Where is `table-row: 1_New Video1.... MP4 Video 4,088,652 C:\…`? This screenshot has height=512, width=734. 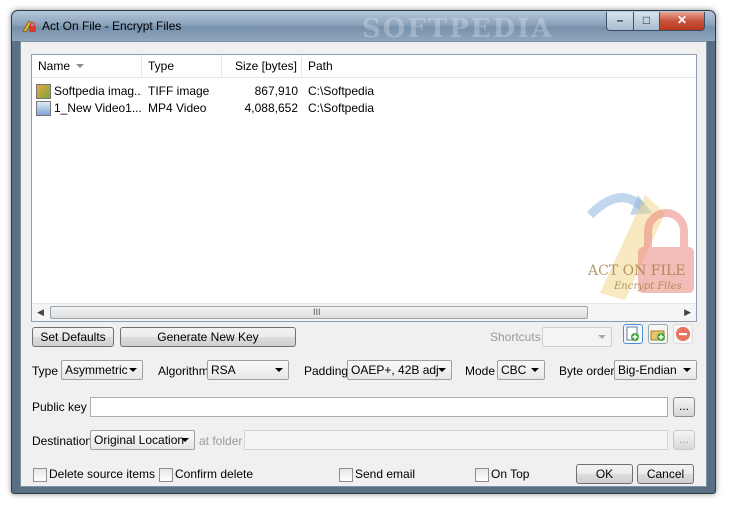
table-row: 1_New Video1.... MP4 Video 4,088,652 C:\… is located at coordinates (364, 108).